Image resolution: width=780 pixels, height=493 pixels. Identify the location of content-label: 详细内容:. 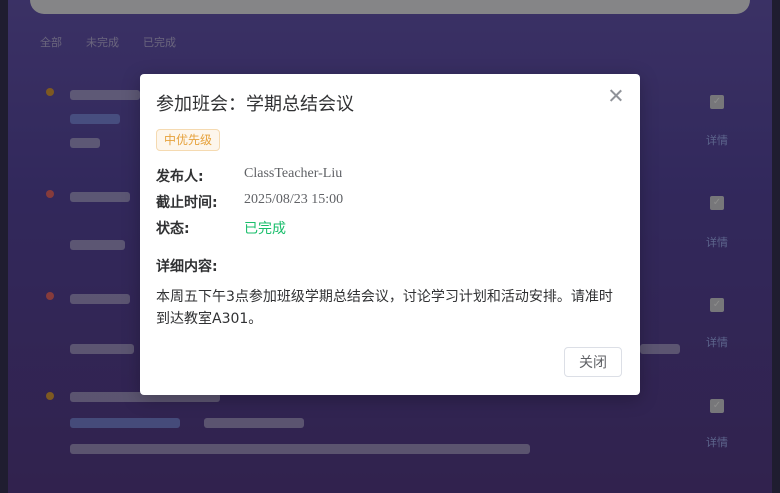
(187, 267).